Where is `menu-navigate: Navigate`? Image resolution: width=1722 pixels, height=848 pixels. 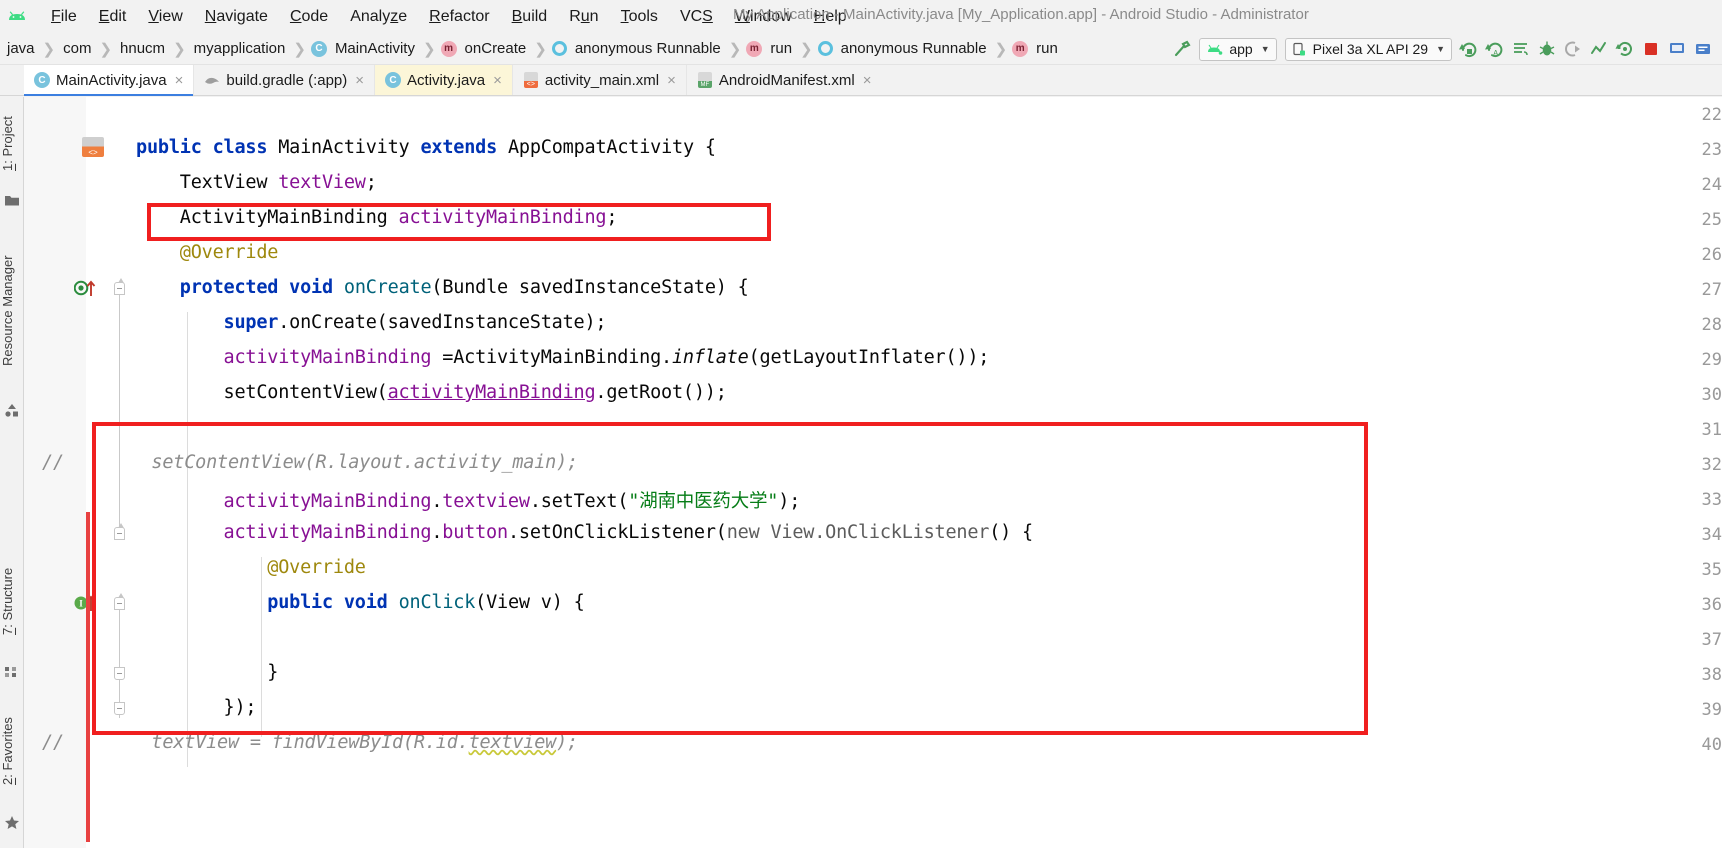
menu-navigate: Navigate is located at coordinates (236, 17).